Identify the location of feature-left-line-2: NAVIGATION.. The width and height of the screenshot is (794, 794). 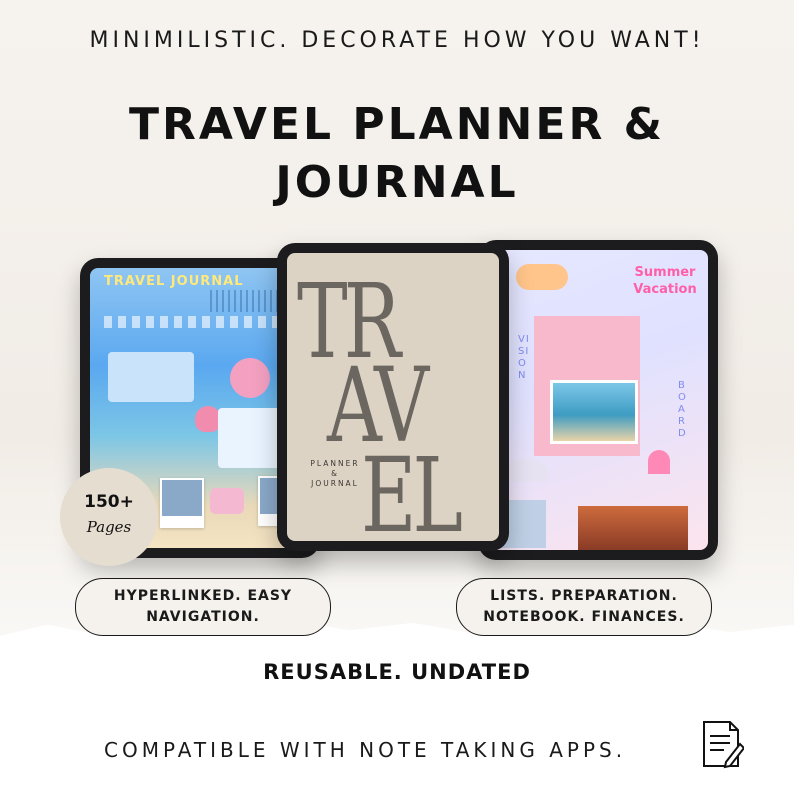
(203, 617).